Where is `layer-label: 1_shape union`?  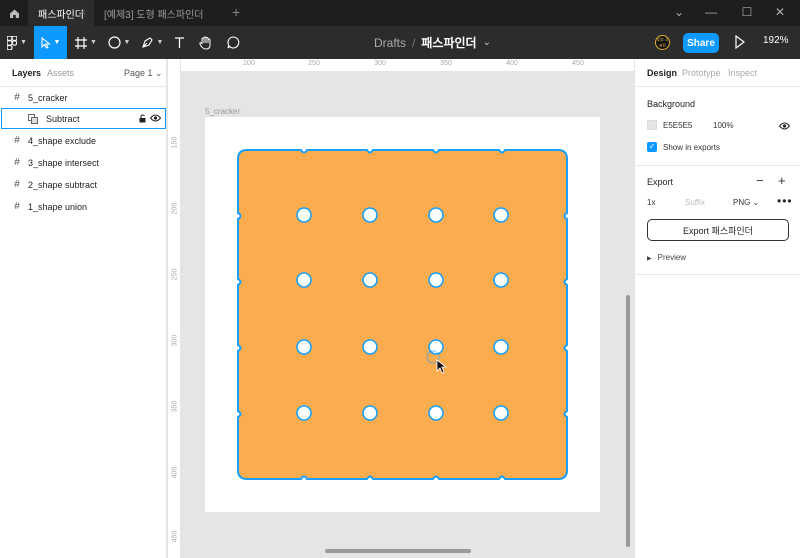
layer-label: 1_shape union is located at coordinates (58, 206).